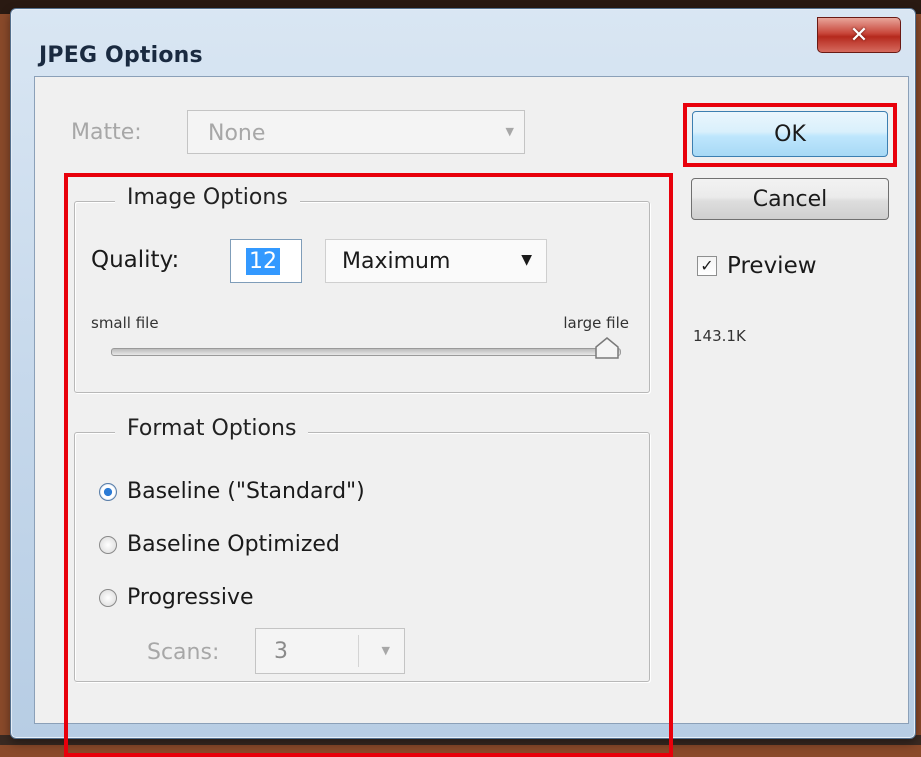 Image resolution: width=921 pixels, height=757 pixels. What do you see at coordinates (356, 132) in the screenshot?
I see `matte-dropdown: None ▼` at bounding box center [356, 132].